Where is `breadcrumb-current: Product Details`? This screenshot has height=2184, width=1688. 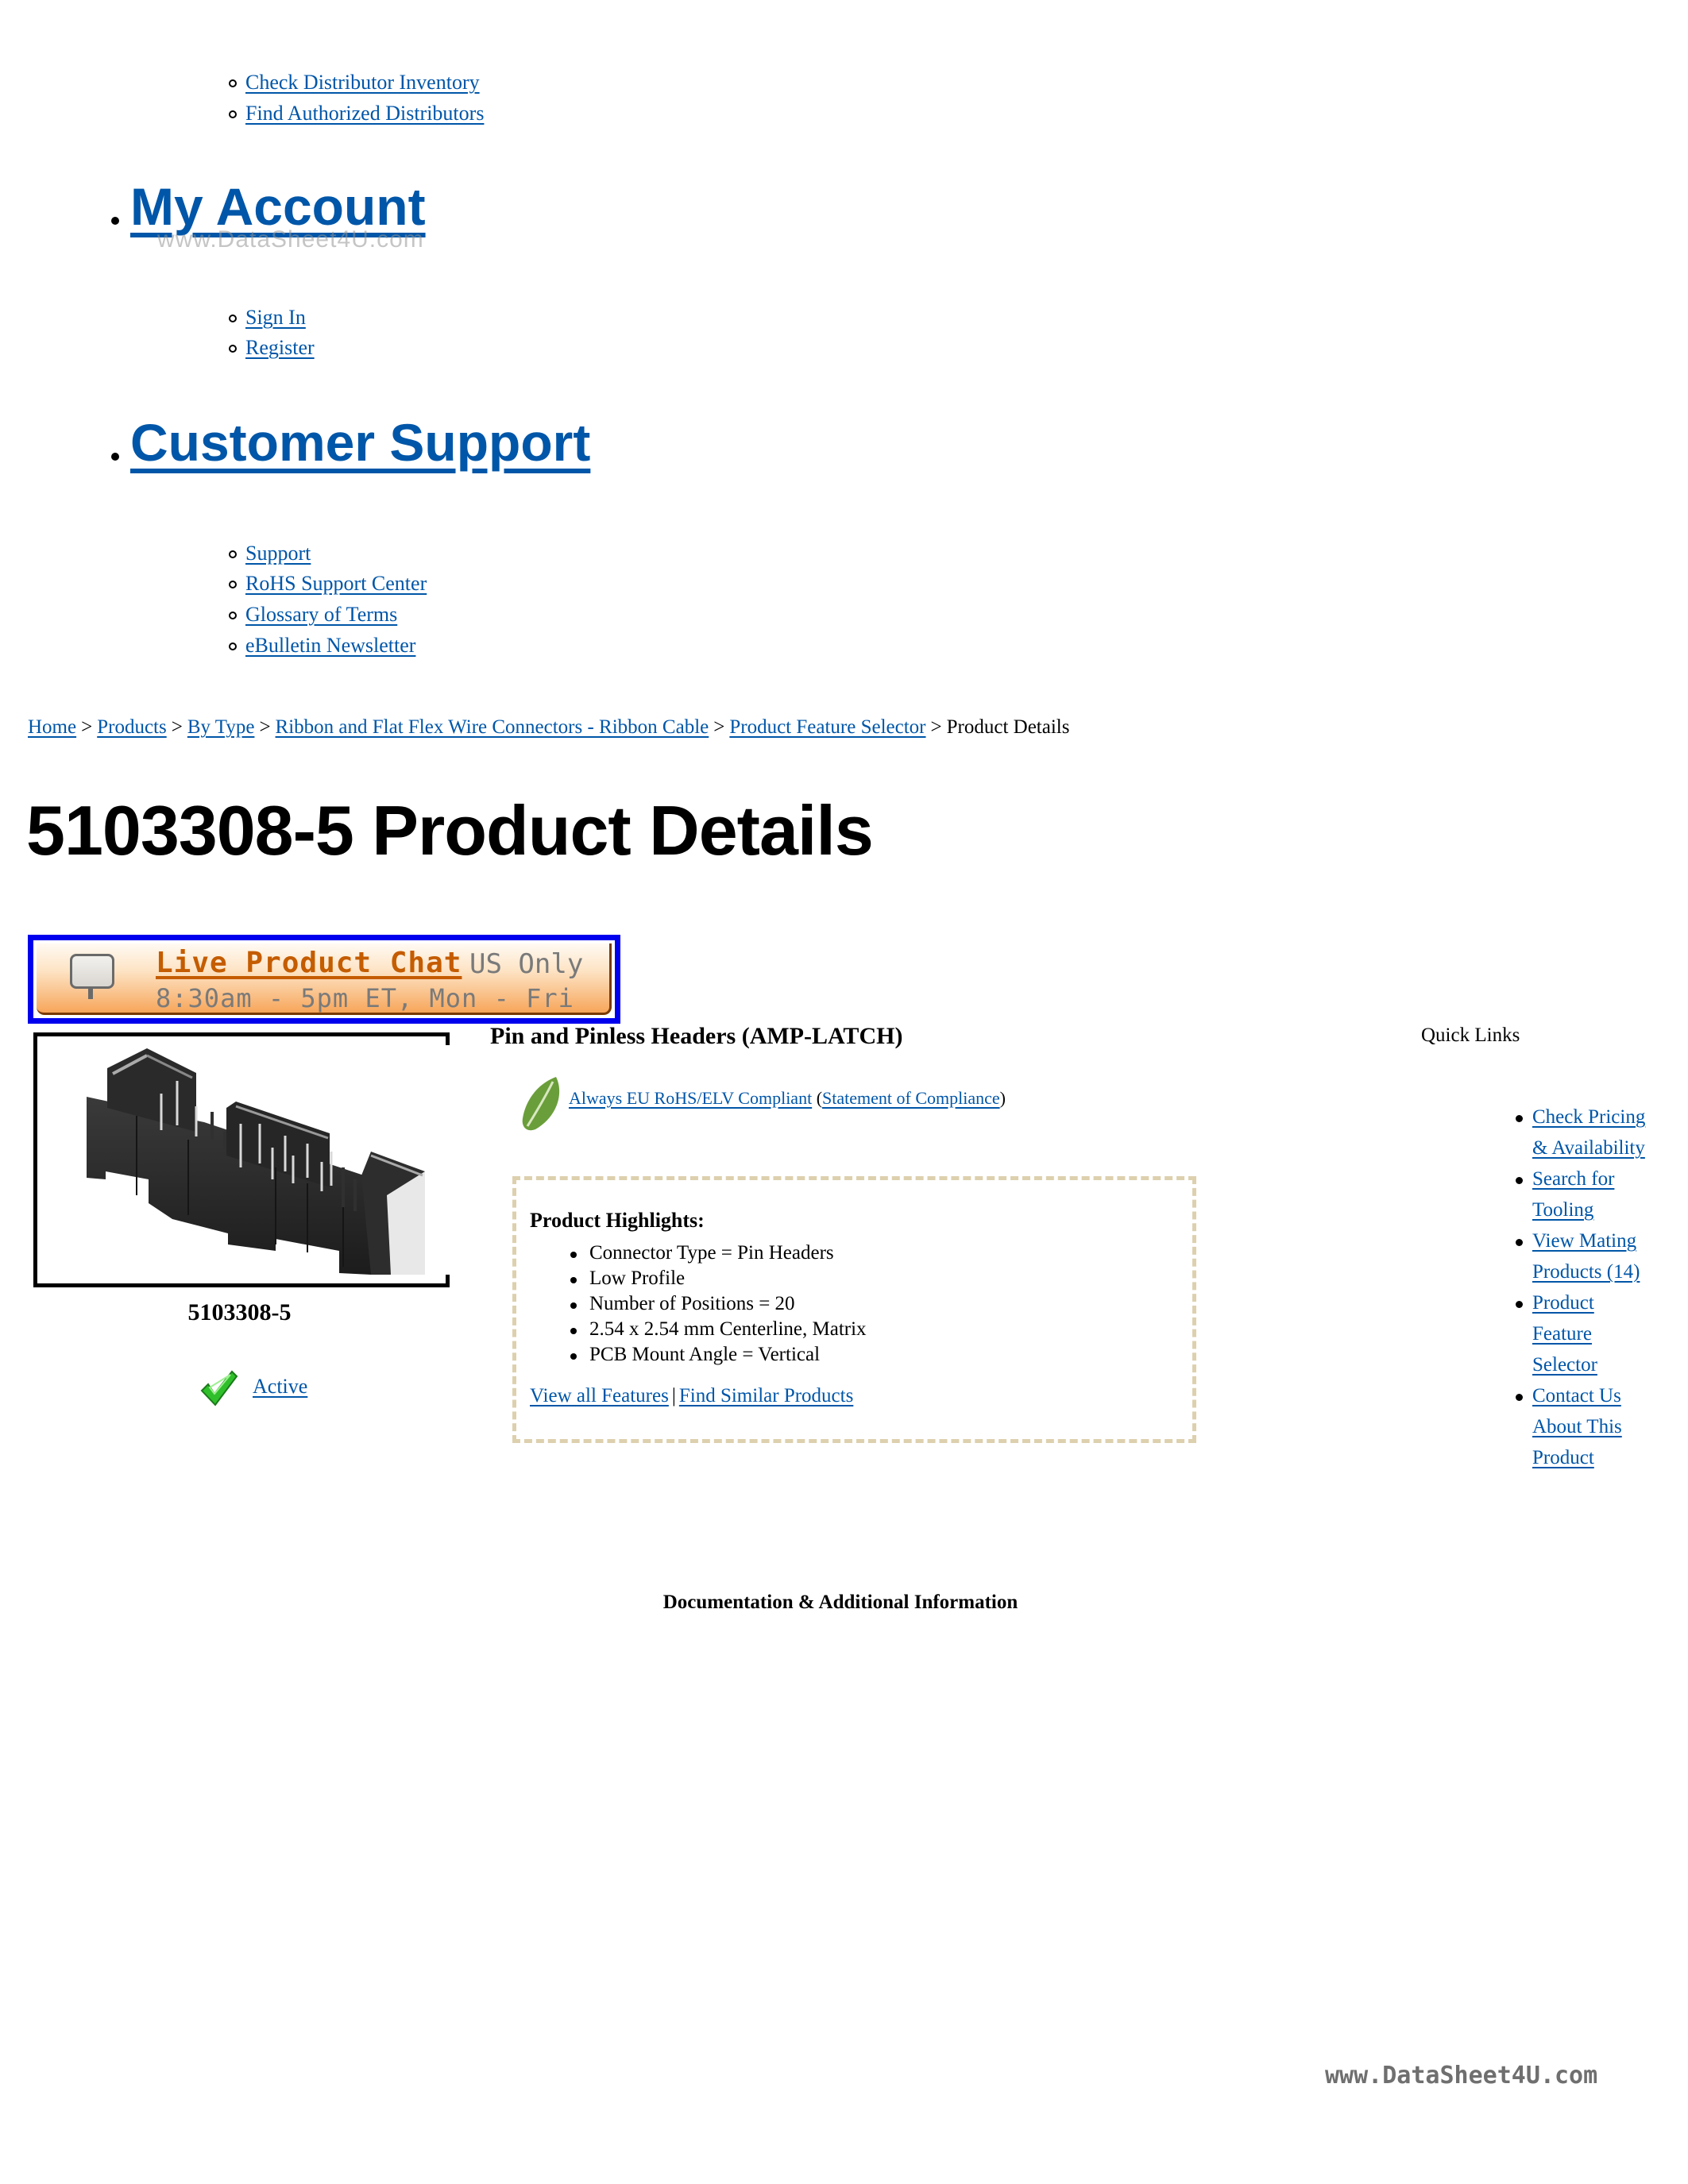
breadcrumb-current: Product Details is located at coordinates (1008, 727).